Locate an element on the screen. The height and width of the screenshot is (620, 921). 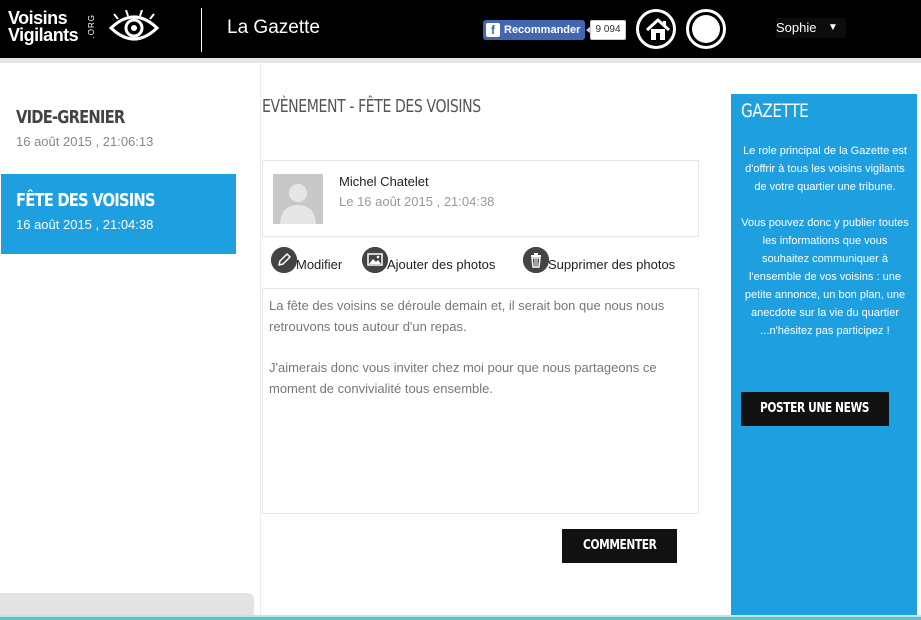
site-logo: Voisins Vigilants .ORG is located at coordinates (56, 29).